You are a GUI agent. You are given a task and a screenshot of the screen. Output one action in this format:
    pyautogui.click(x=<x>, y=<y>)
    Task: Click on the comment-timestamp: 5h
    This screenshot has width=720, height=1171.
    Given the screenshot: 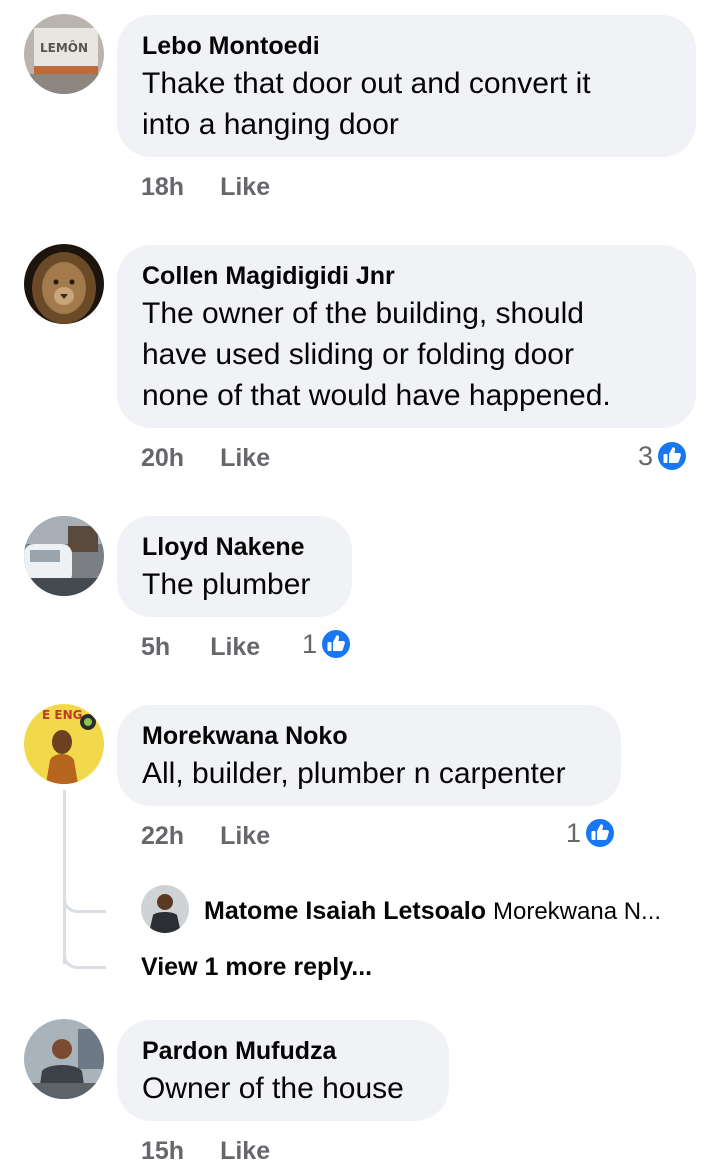 What is the action you would take?
    pyautogui.click(x=155, y=647)
    